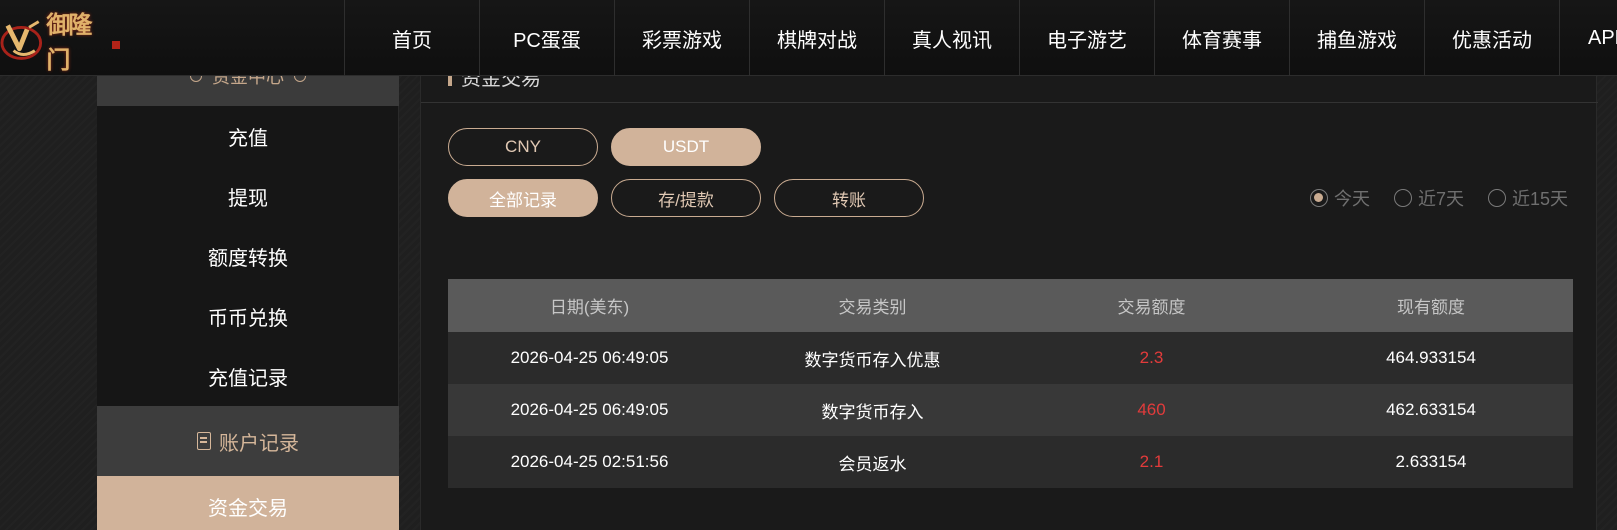 Image resolution: width=1617 pixels, height=530 pixels. Describe the element at coordinates (1588, 38) in the screenshot. I see `nav-app: APP` at that location.